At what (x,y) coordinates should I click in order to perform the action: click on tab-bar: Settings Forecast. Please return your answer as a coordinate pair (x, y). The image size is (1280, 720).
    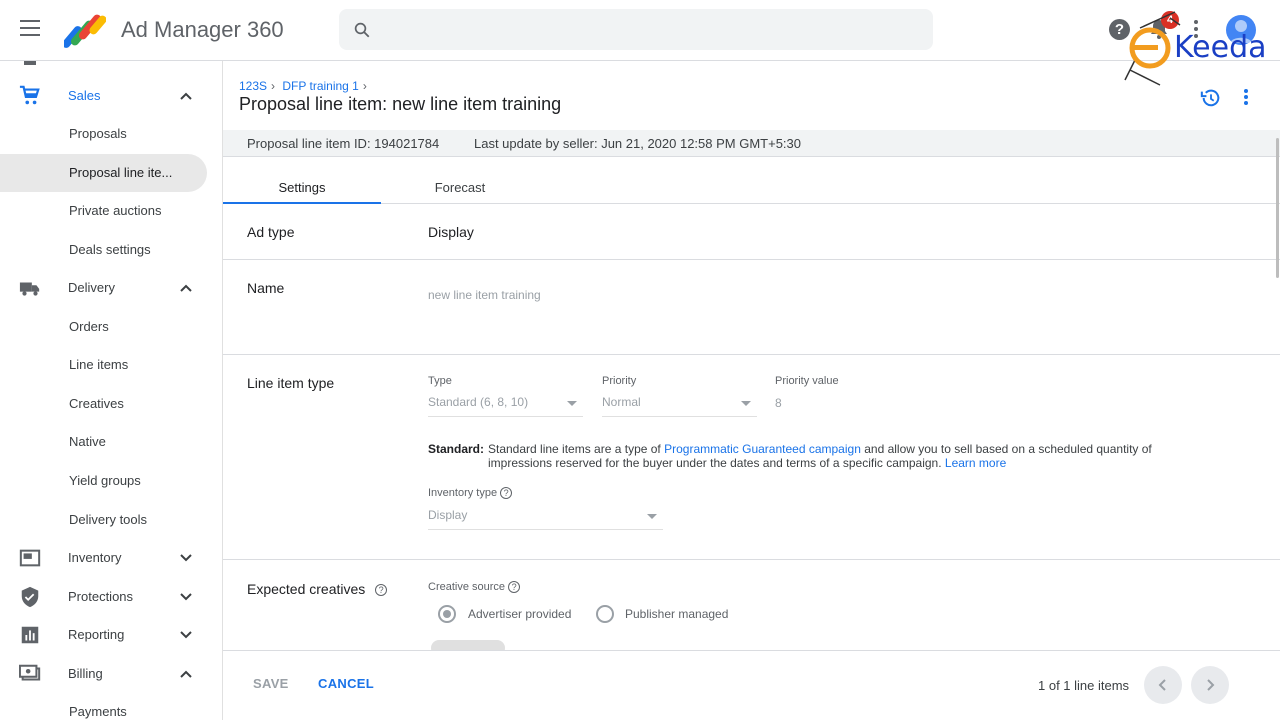
    Looking at the image, I should click on (751, 186).